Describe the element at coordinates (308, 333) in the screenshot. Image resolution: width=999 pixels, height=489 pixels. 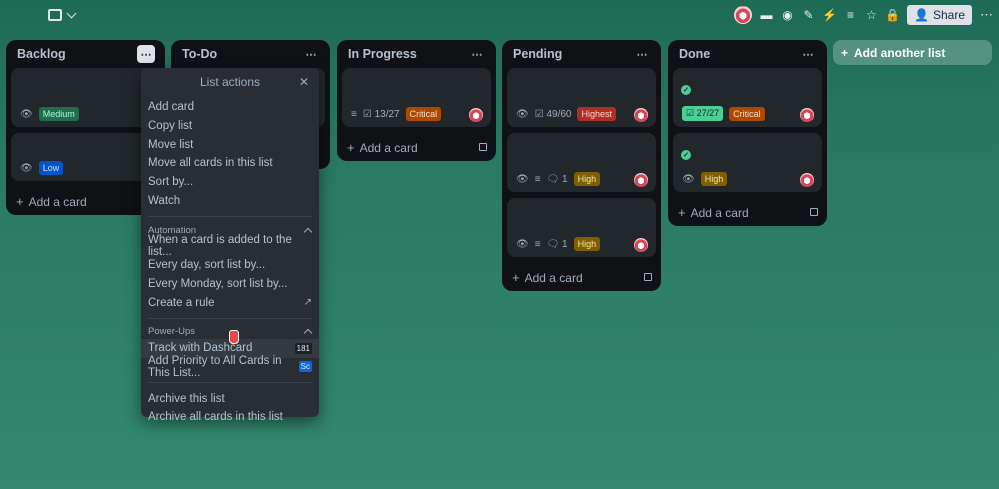
I see `chevron-up-icon` at that location.